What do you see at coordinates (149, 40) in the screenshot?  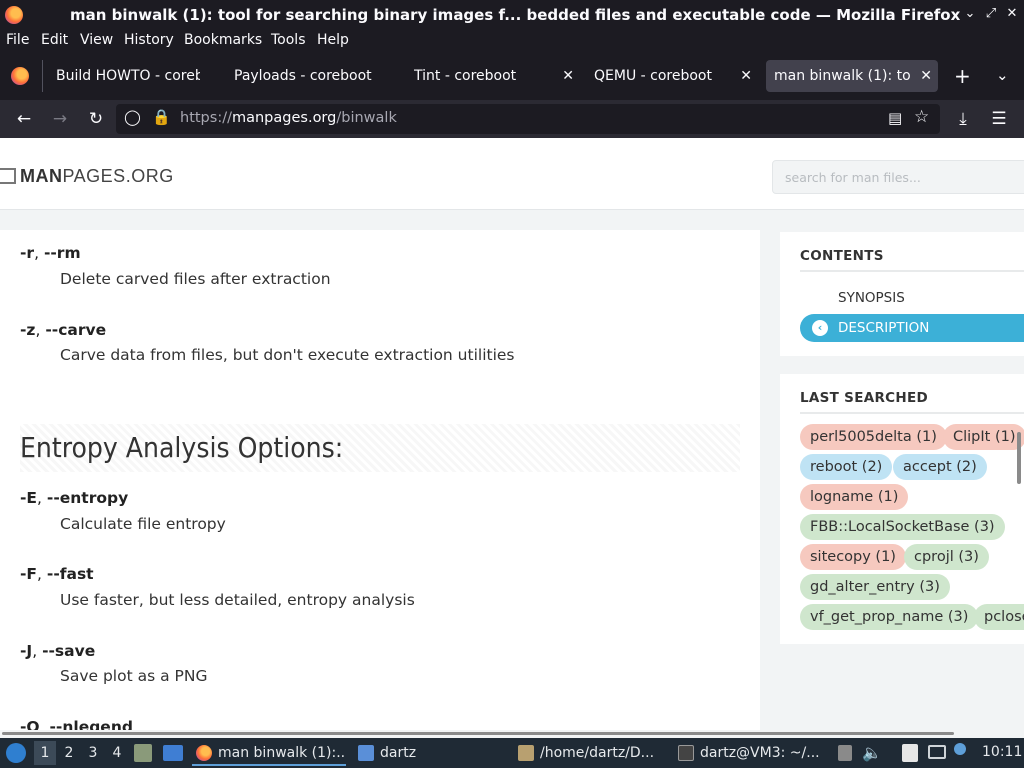 I see `menu-history: History` at bounding box center [149, 40].